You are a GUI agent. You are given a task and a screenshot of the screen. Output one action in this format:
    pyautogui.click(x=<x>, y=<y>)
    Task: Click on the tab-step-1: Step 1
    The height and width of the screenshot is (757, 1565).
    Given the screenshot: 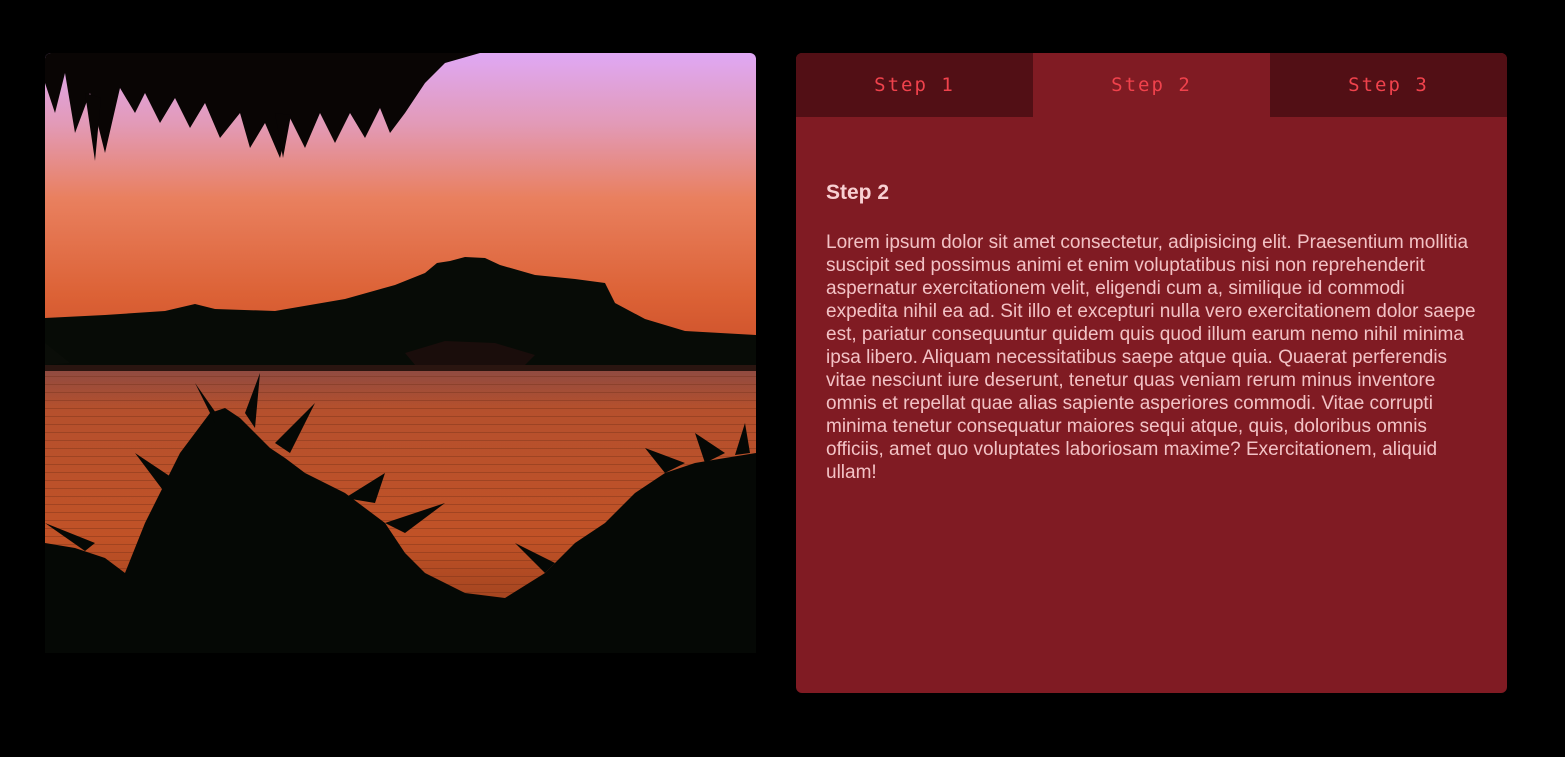 What is the action you would take?
    pyautogui.click(x=914, y=85)
    